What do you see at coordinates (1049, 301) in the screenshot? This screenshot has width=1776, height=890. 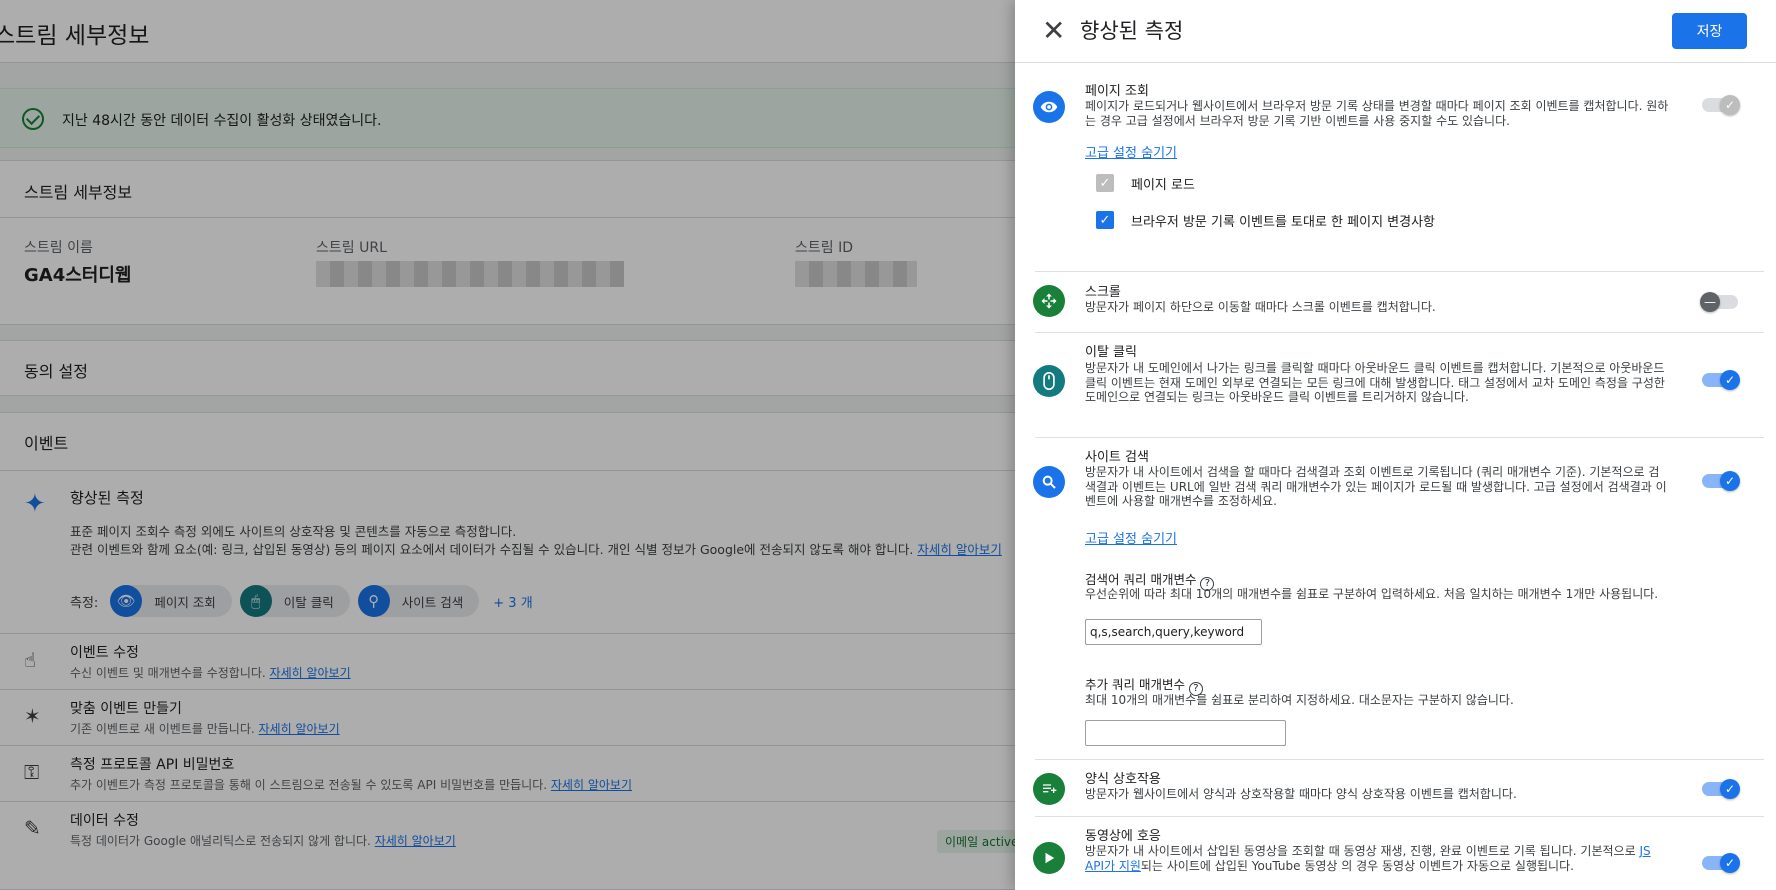 I see `scroll-icon` at bounding box center [1049, 301].